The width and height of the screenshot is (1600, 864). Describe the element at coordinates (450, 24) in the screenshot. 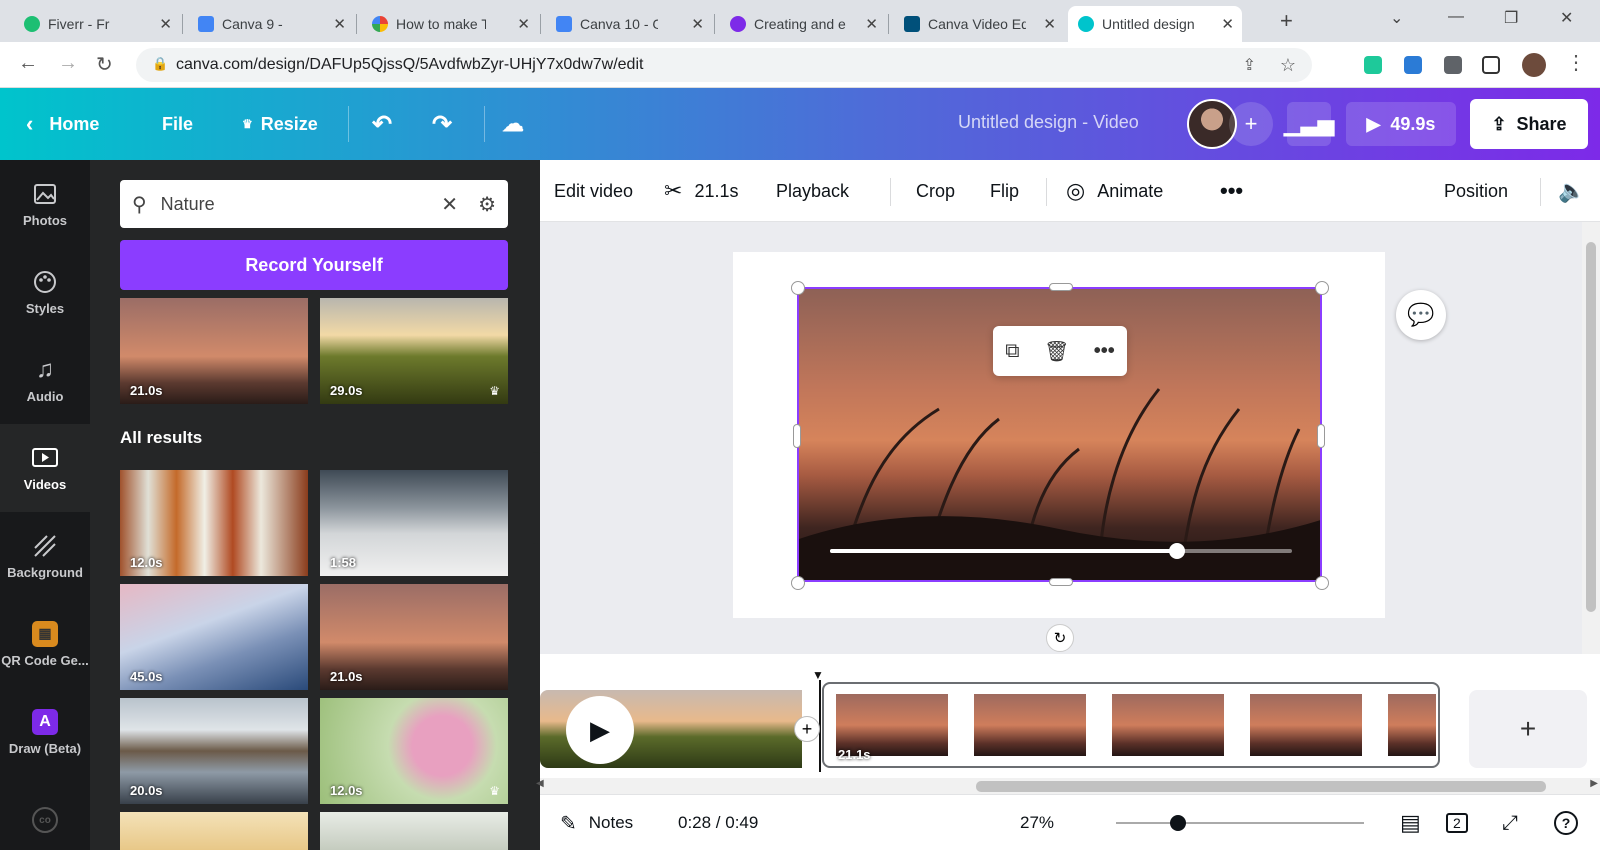

I see `browser-tab: How to make T ✕` at that location.